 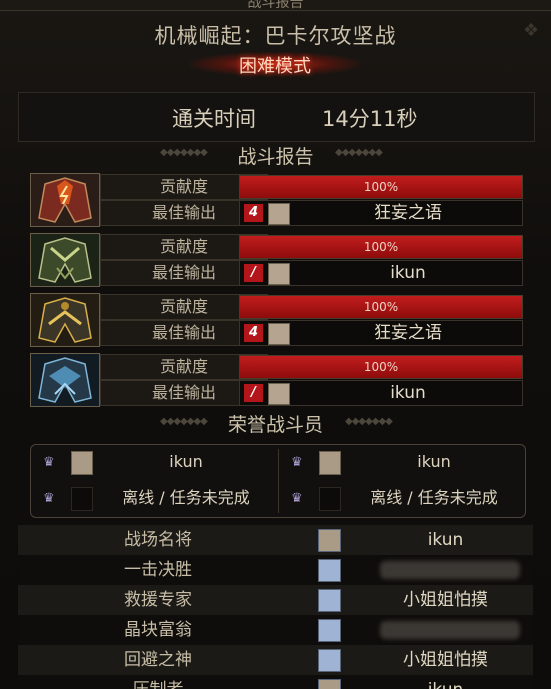 What do you see at coordinates (65, 260) in the screenshot?
I see `boss-green-helmet-icon` at bounding box center [65, 260].